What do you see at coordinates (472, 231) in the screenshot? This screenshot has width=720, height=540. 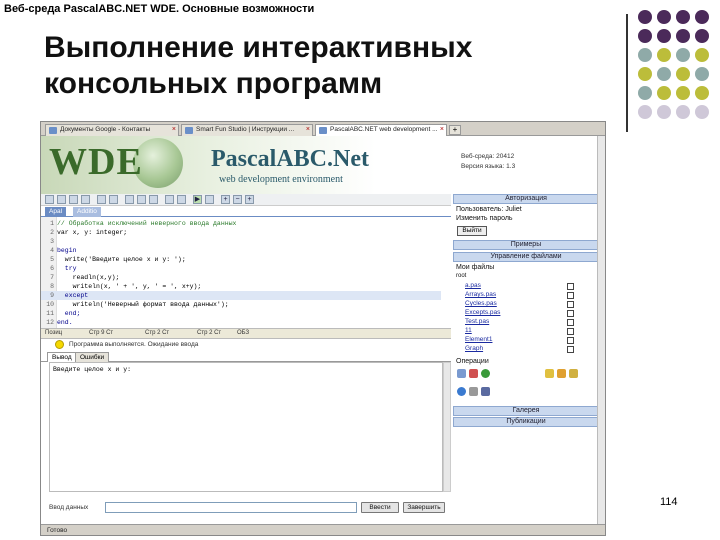 I see `logout-button: Выйти` at bounding box center [472, 231].